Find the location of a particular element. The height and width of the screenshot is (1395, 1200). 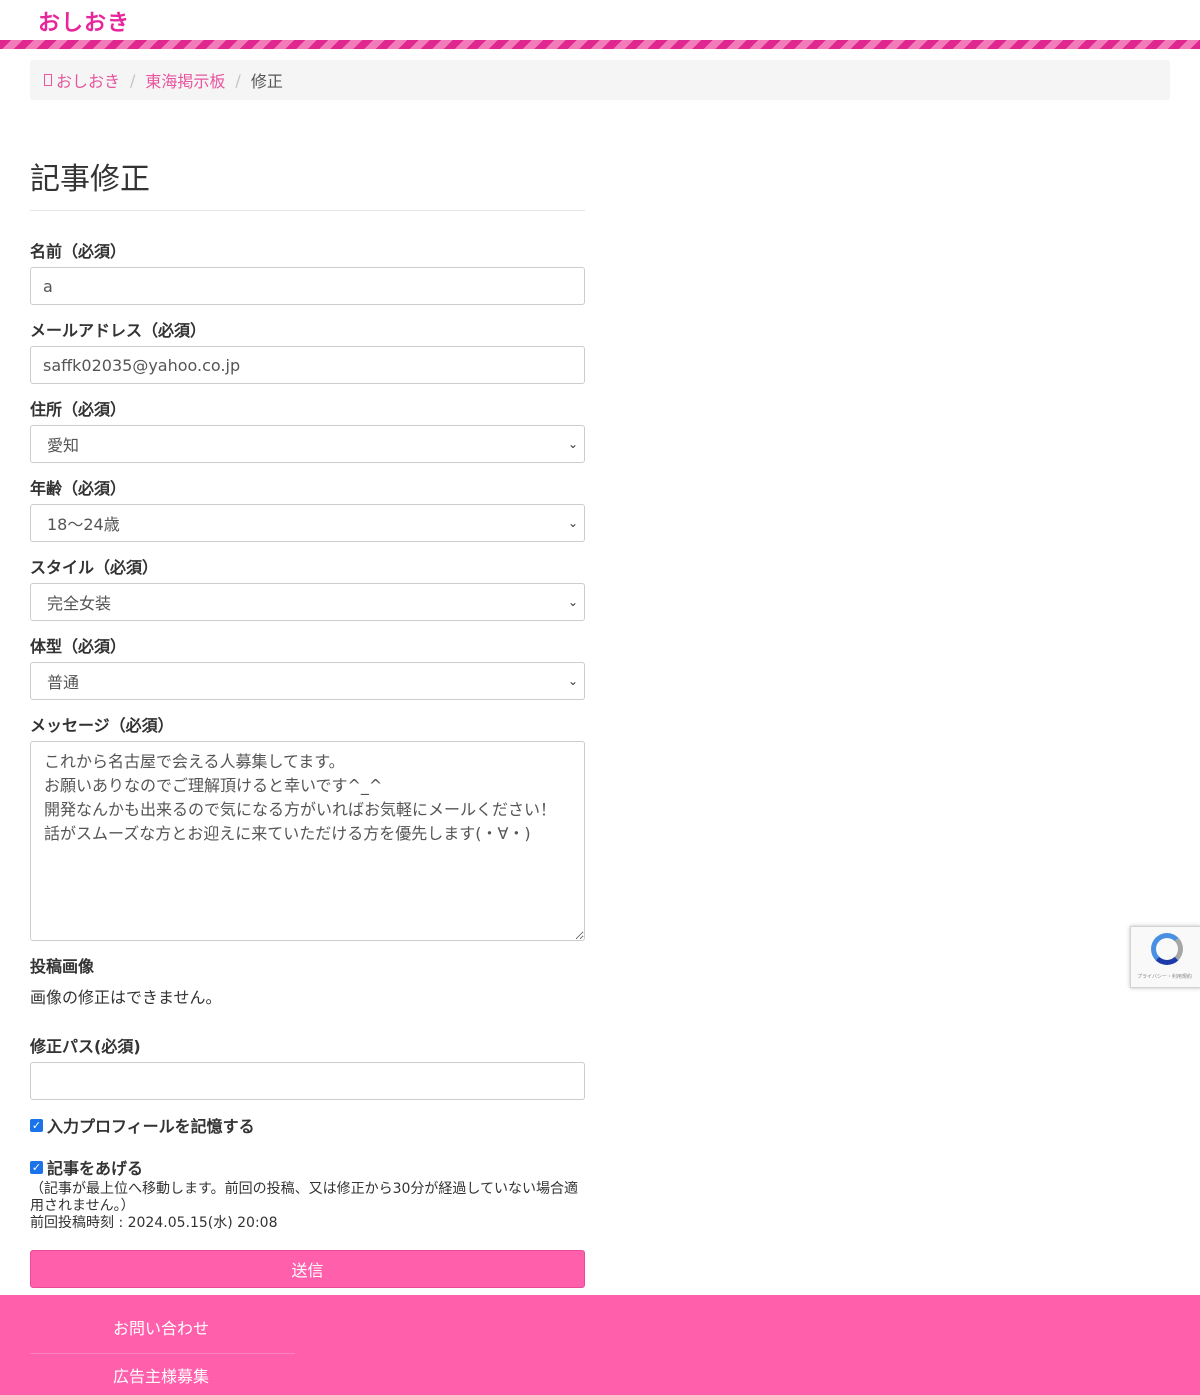

footer-contact-link: お問い合わせ is located at coordinates (161, 1327).